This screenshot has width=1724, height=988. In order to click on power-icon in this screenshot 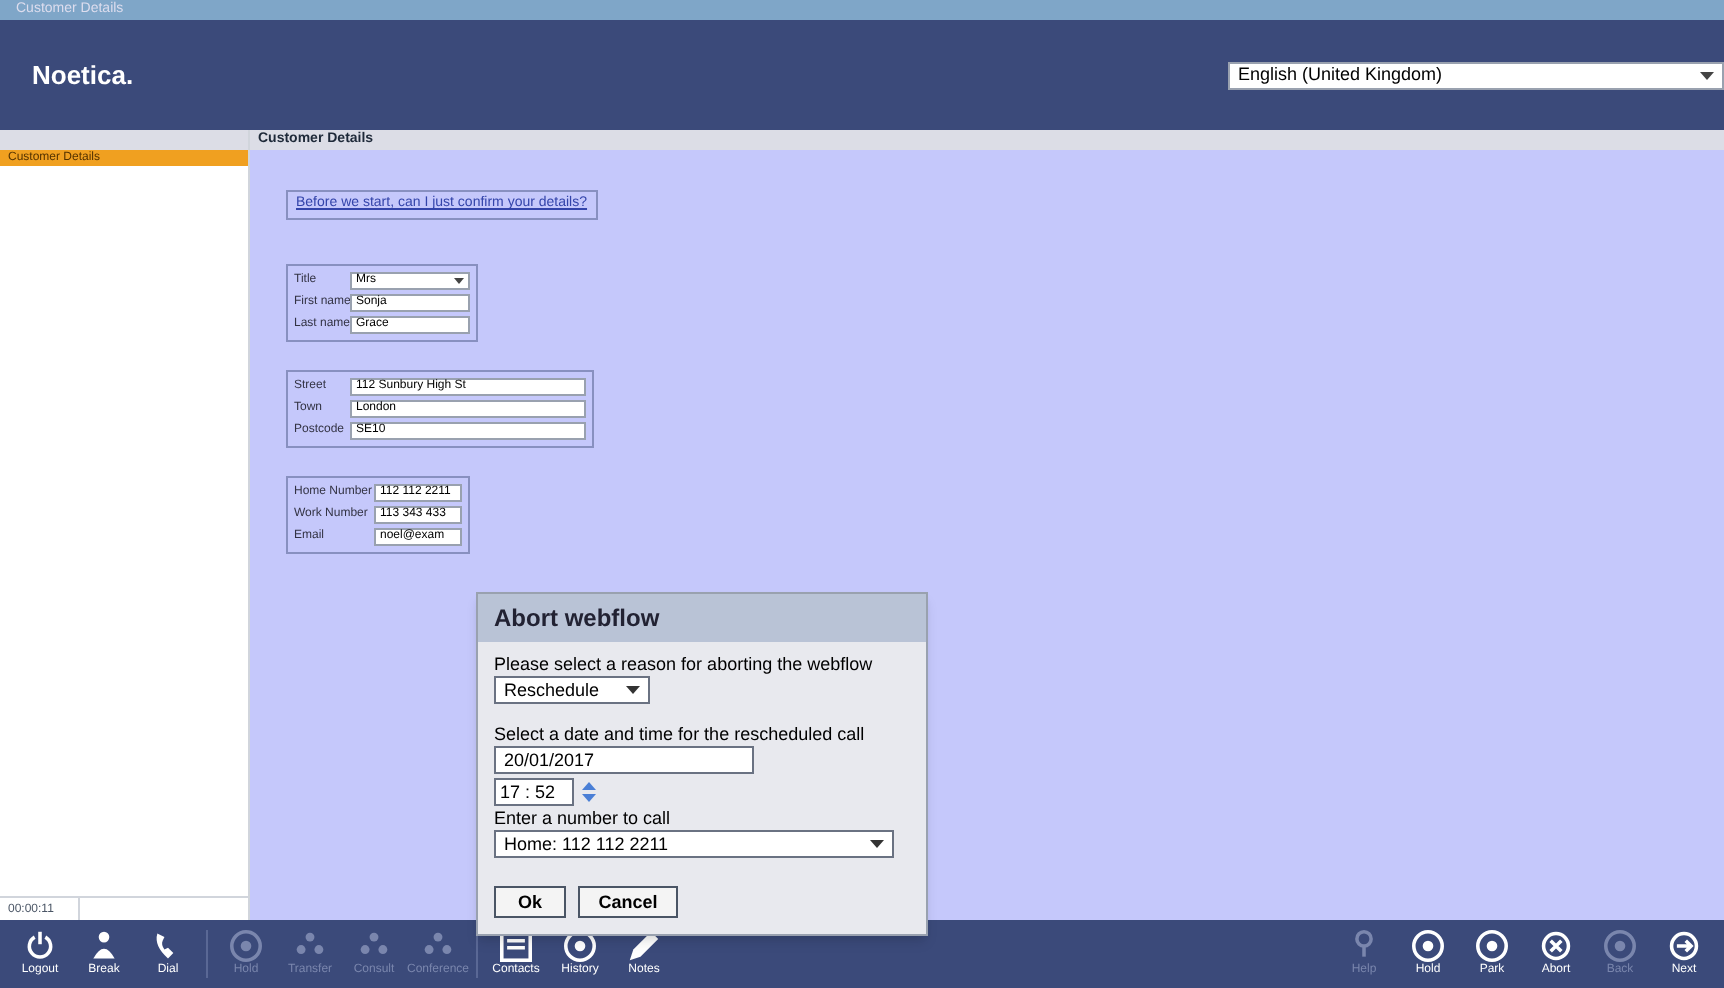, I will do `click(40, 946)`.